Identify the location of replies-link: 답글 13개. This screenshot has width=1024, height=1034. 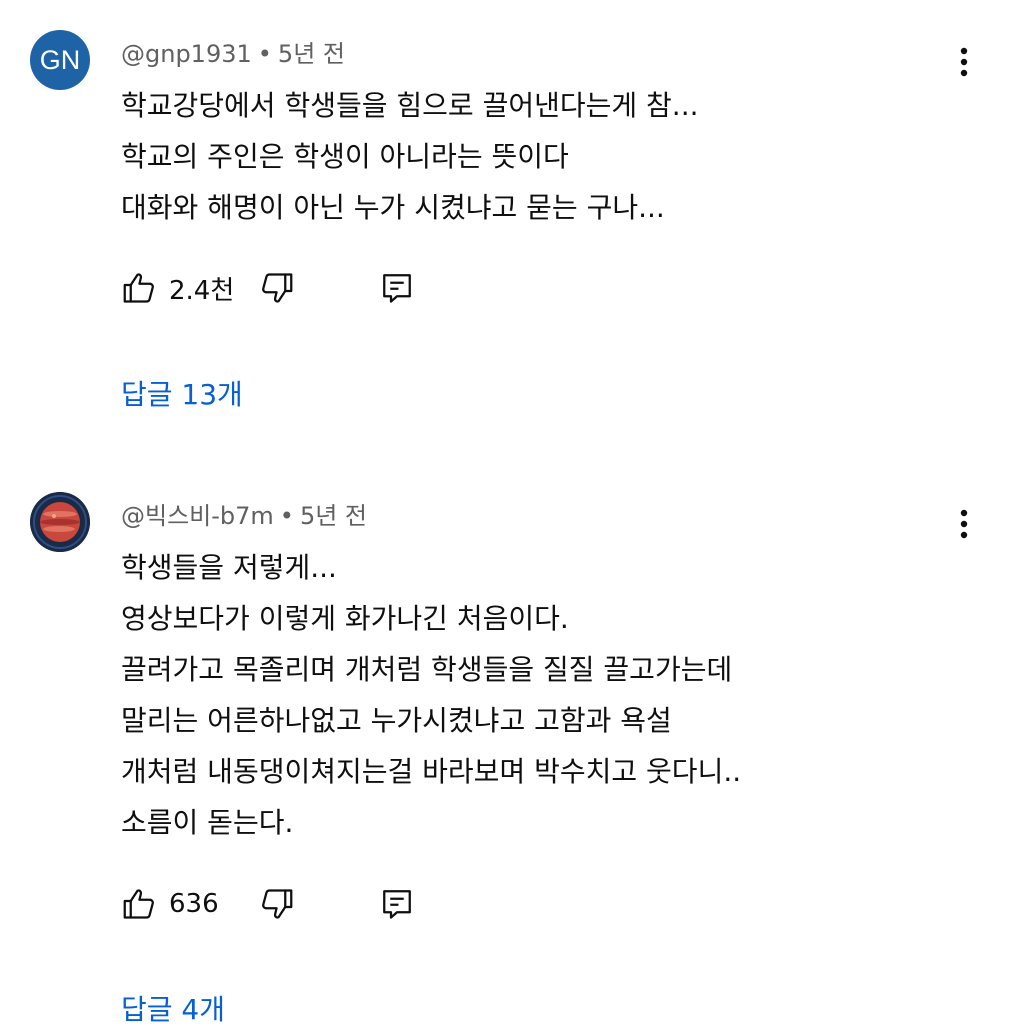
(182, 395).